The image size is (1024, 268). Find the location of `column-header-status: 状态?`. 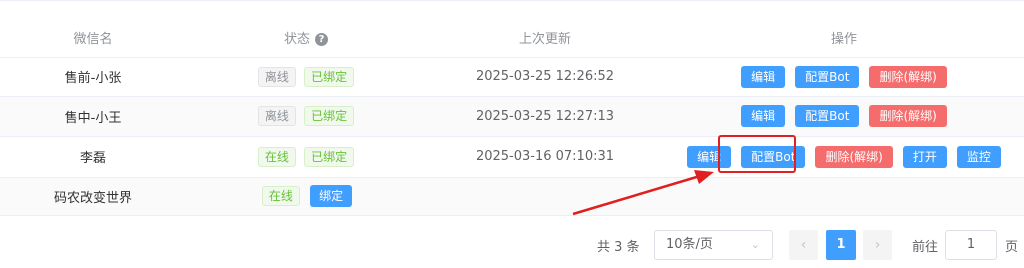

column-header-status: 状态? is located at coordinates (306, 38).